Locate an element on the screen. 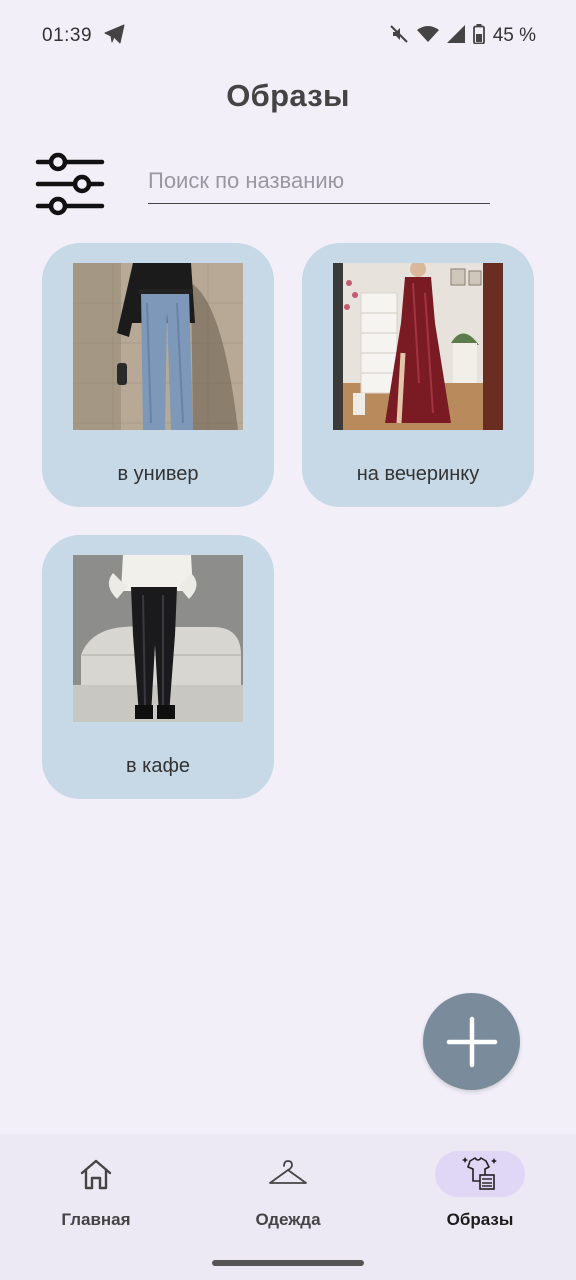  outfit-card: в кафе is located at coordinates (158, 667).